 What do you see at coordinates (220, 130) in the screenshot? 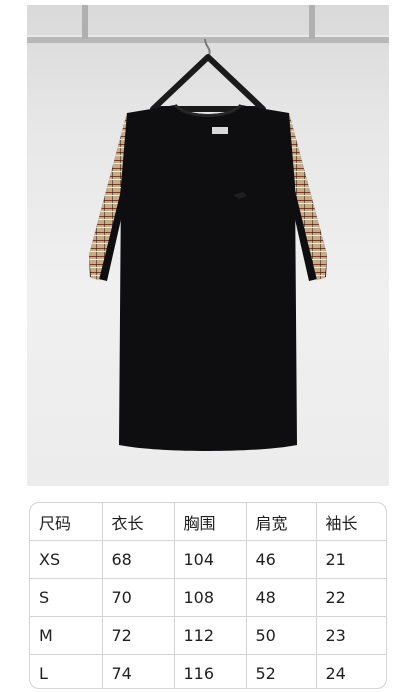
I see `collar-label` at bounding box center [220, 130].